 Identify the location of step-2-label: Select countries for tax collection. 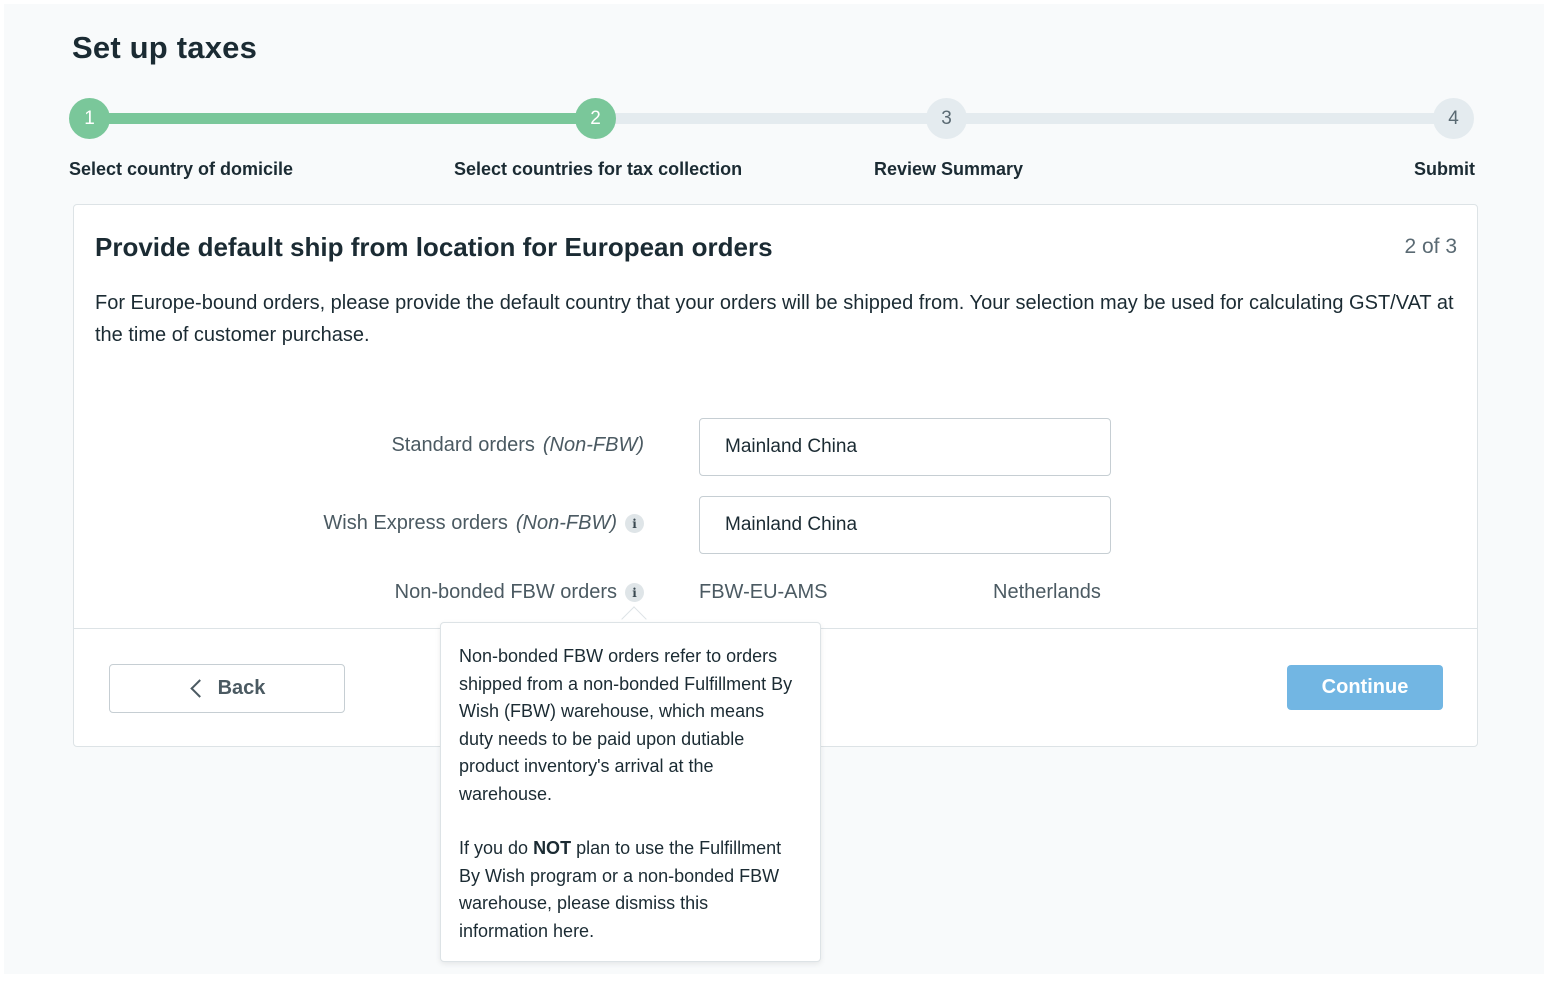
(598, 169).